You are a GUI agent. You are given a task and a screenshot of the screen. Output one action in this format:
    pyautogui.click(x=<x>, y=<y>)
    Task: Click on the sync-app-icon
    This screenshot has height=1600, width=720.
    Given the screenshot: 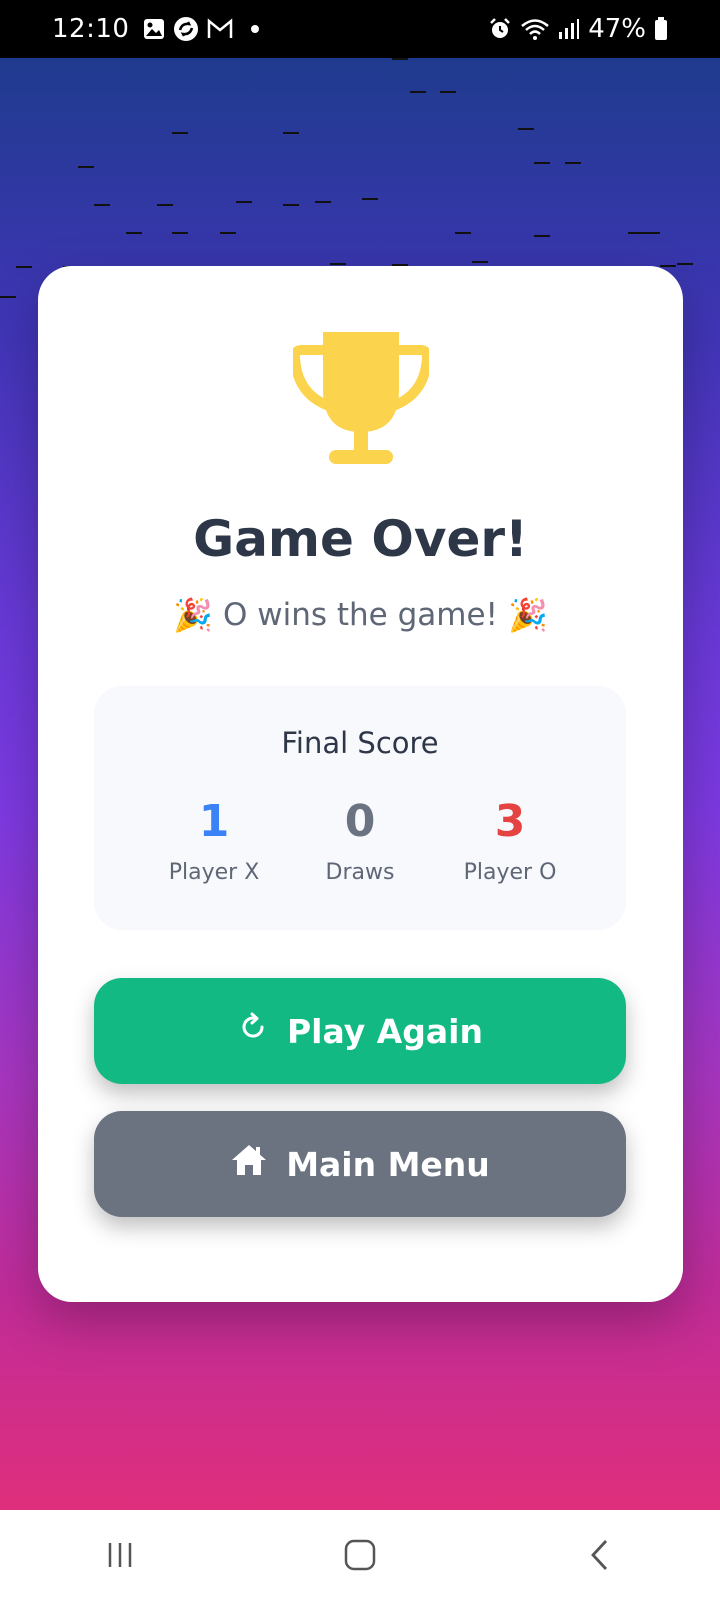 What is the action you would take?
    pyautogui.click(x=186, y=29)
    